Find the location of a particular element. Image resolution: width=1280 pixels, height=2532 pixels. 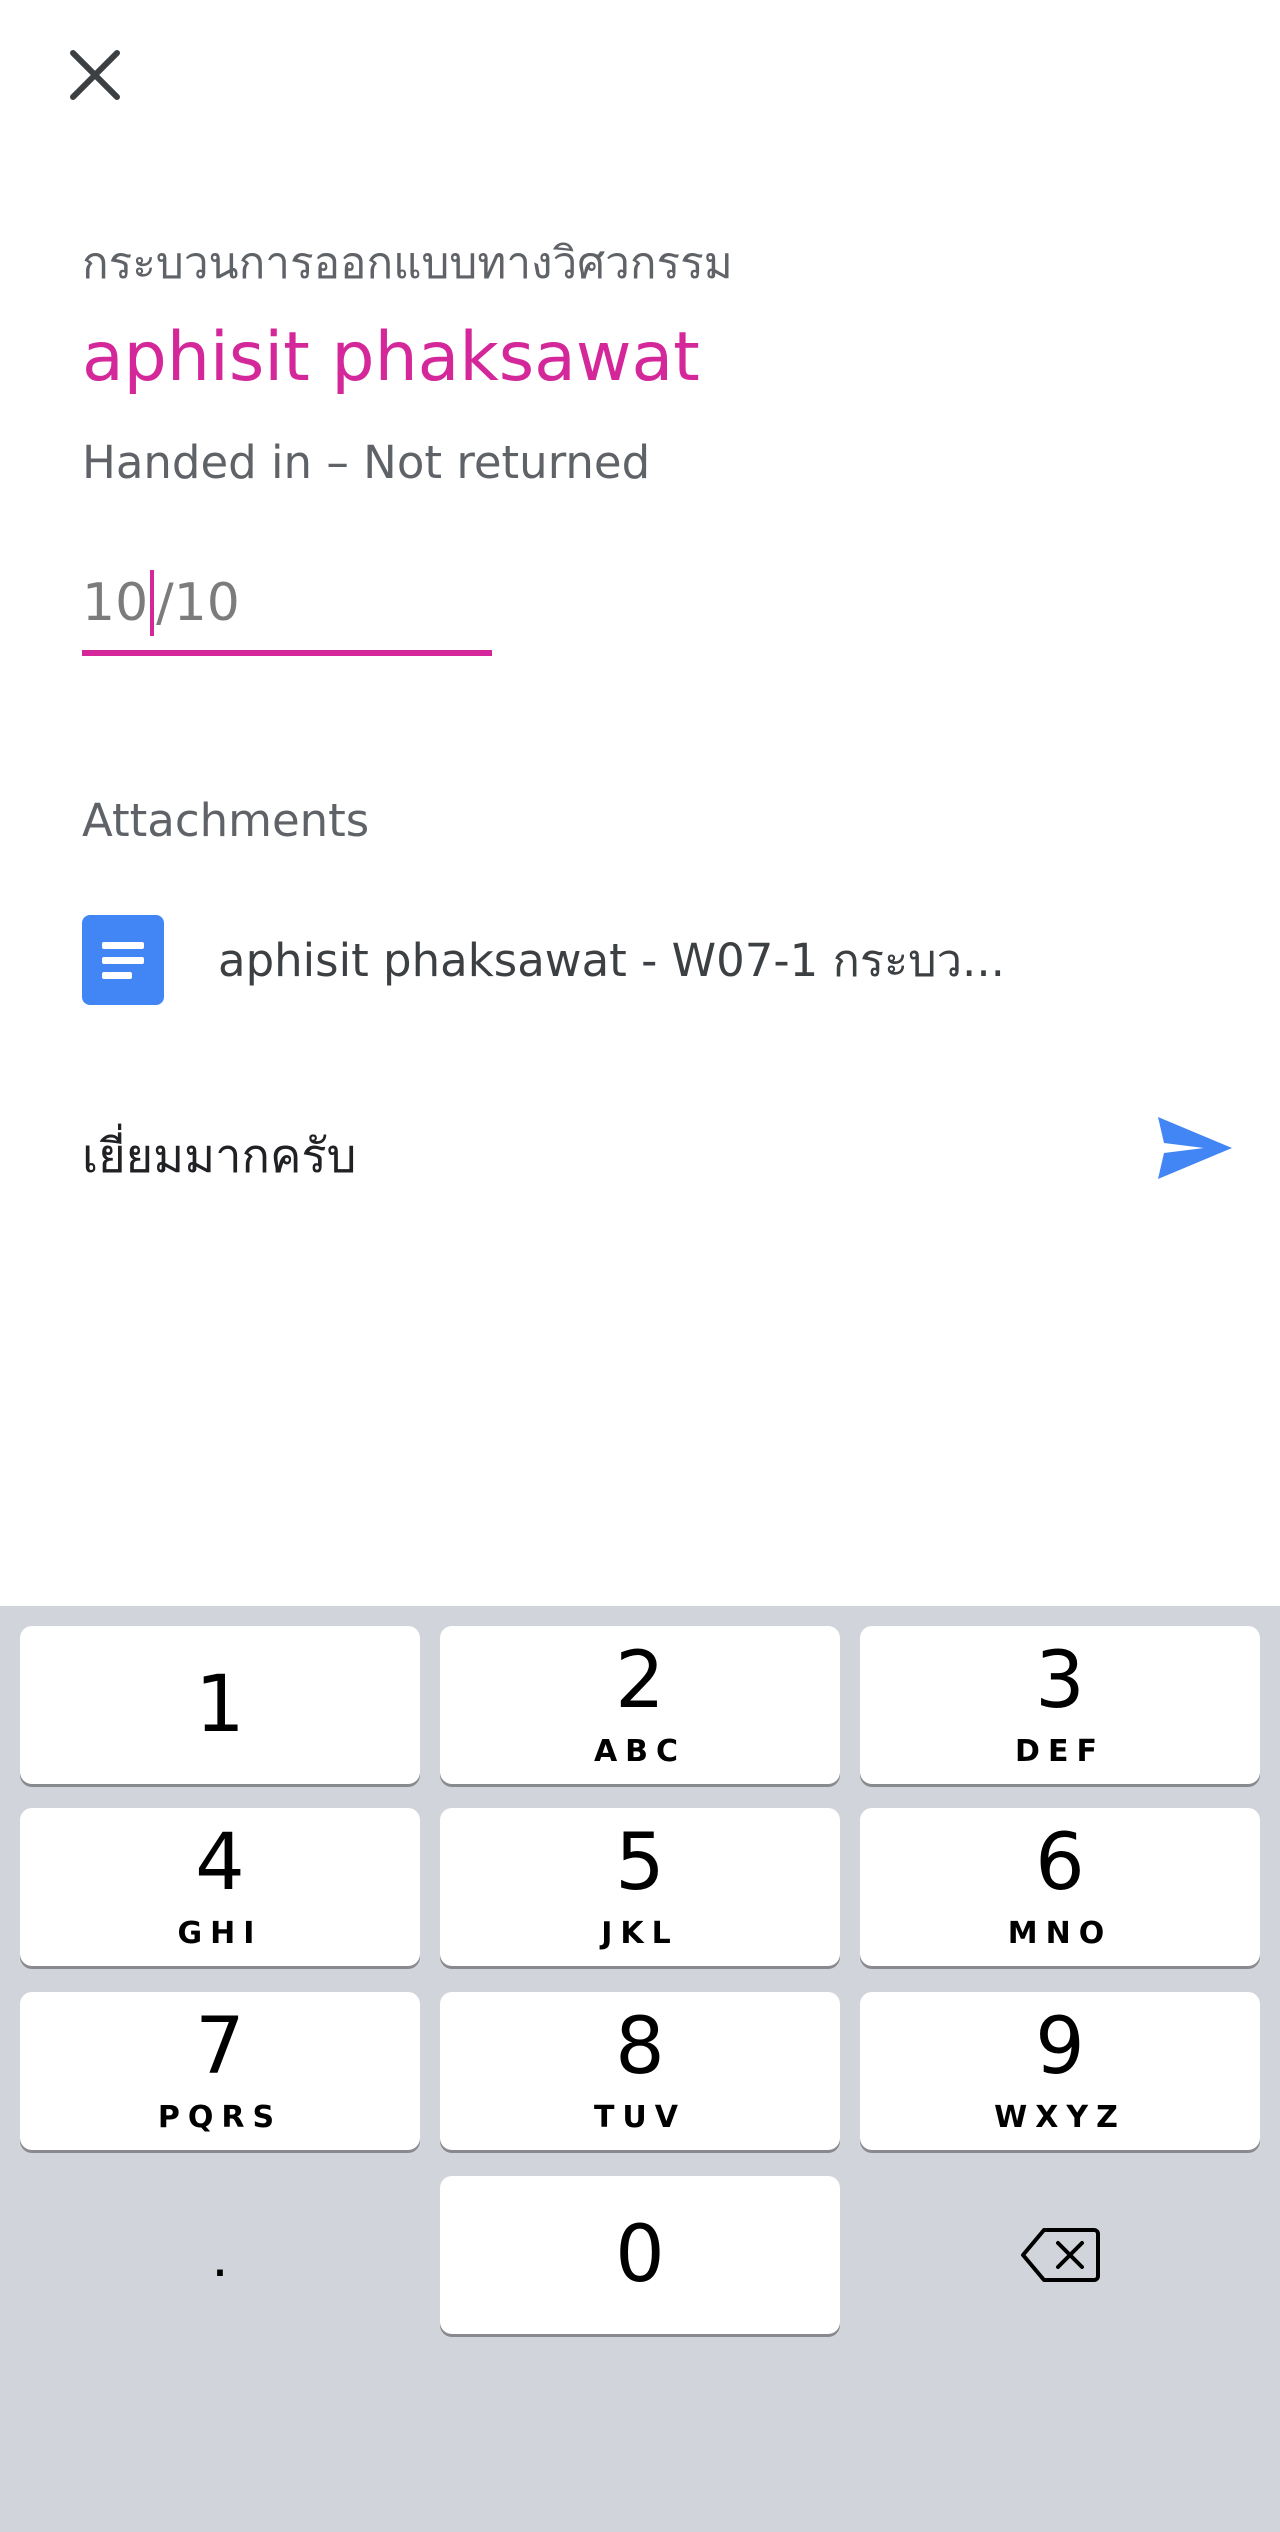

key-digit: . is located at coordinates (220, 2255).